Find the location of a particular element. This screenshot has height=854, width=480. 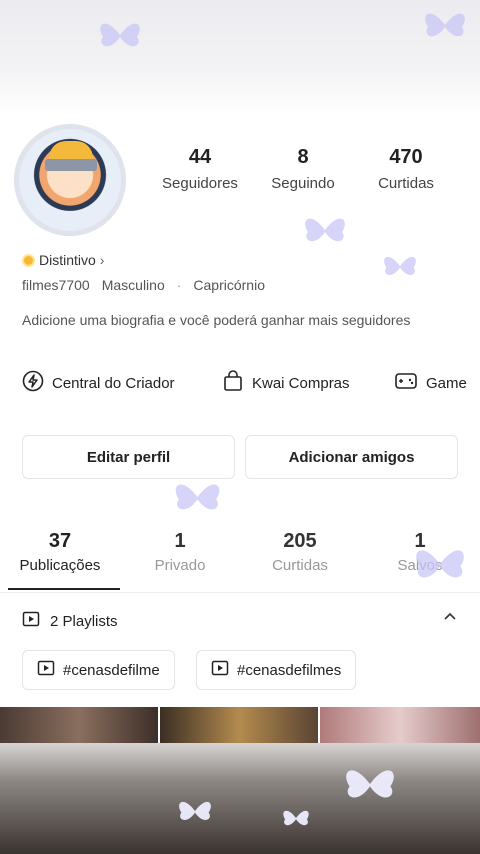

following-count: 8 is located at coordinates (303, 157).